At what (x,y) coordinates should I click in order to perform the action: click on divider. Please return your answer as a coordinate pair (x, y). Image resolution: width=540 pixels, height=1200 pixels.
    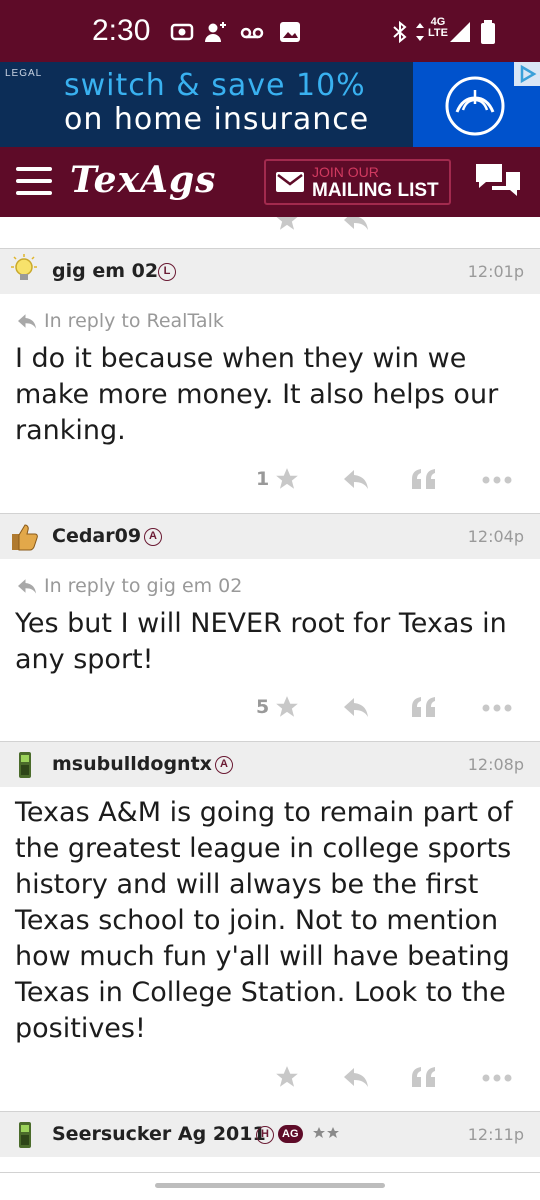
    Looking at the image, I should click on (270, 1172).